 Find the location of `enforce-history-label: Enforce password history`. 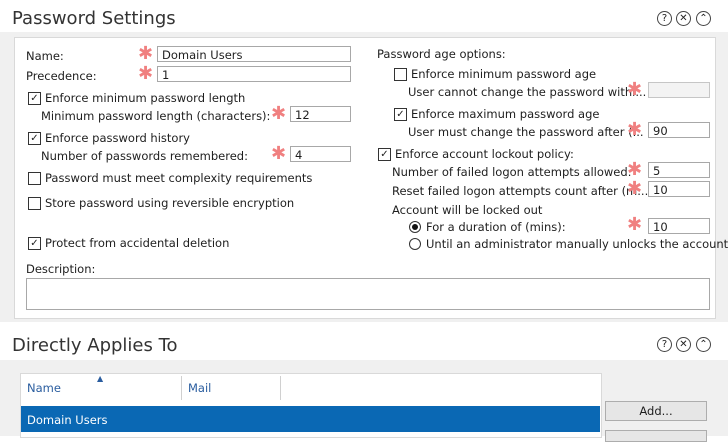

enforce-history-label: Enforce password history is located at coordinates (117, 138).